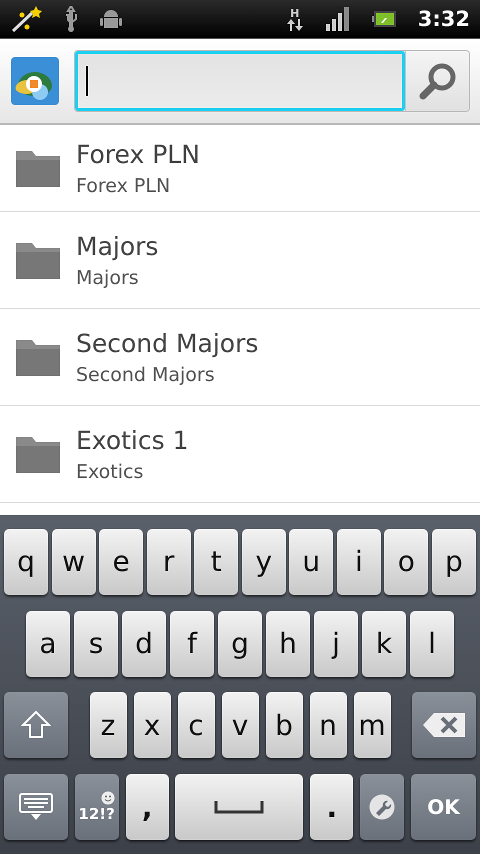 The image size is (480, 854). What do you see at coordinates (432, 643) in the screenshot?
I see `key: l` at bounding box center [432, 643].